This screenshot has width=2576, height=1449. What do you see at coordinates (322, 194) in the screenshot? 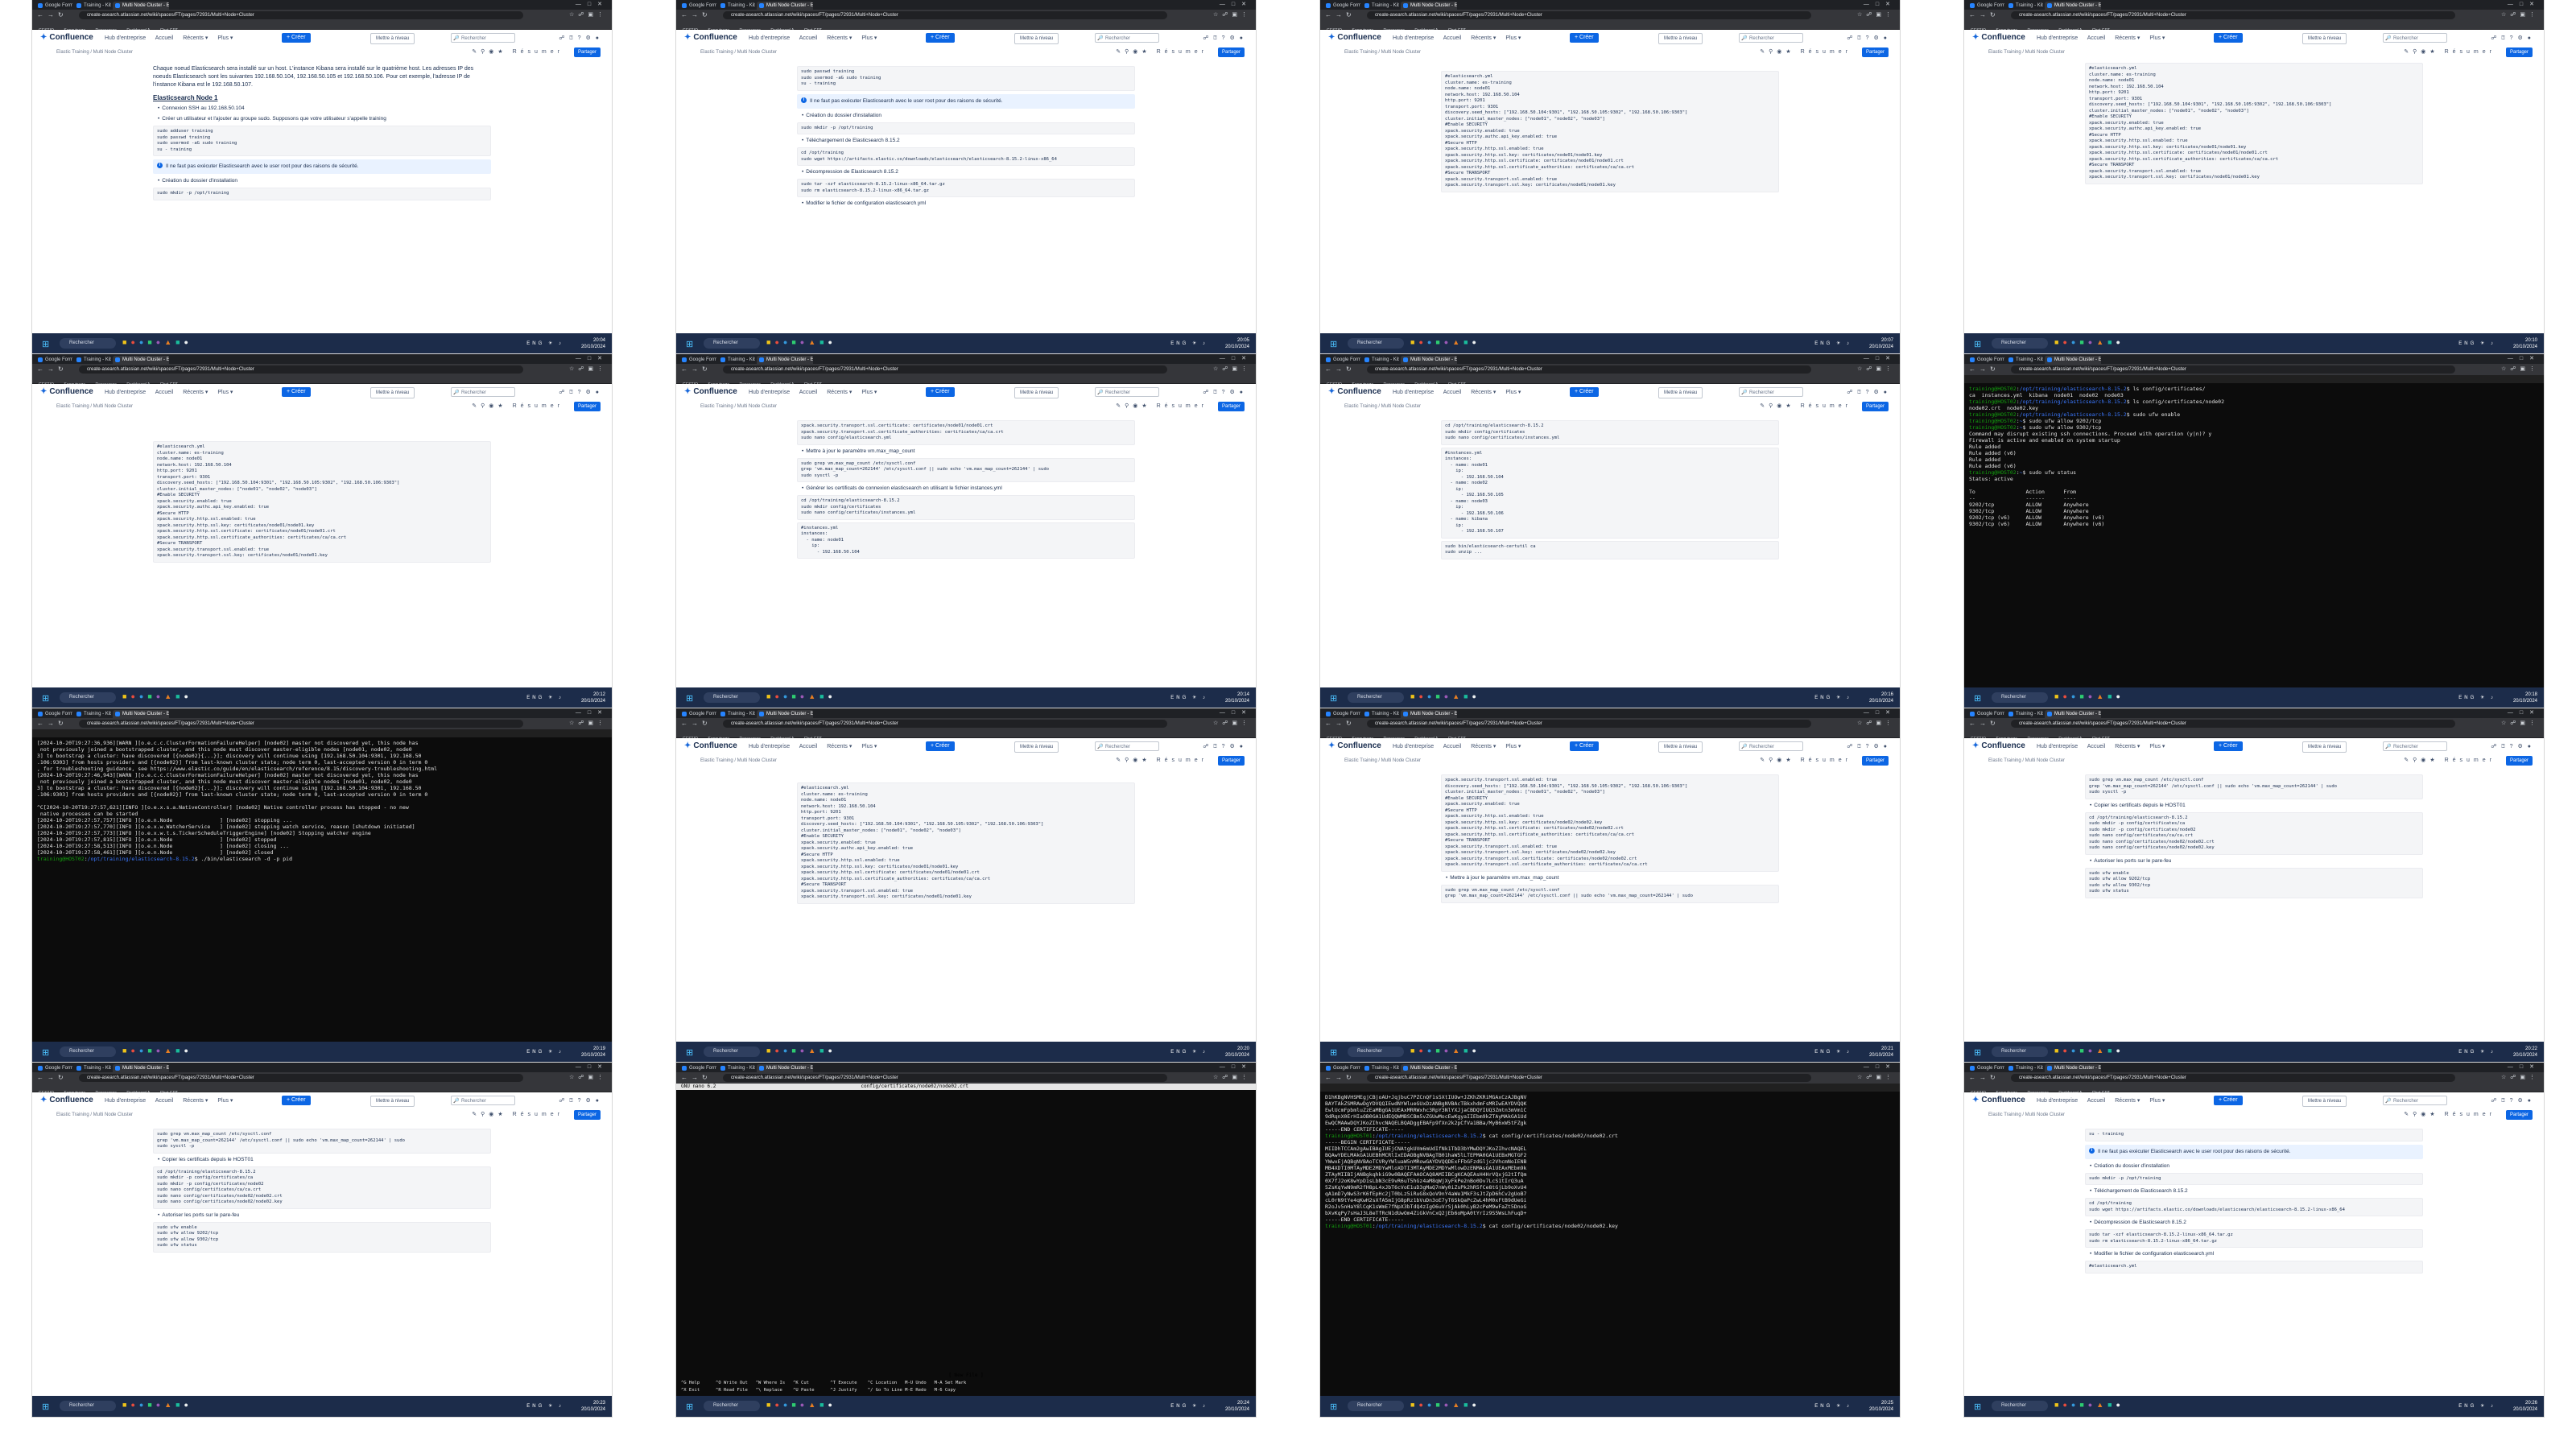
I see `code-block: sudo mkdir -p /opt/training` at bounding box center [322, 194].